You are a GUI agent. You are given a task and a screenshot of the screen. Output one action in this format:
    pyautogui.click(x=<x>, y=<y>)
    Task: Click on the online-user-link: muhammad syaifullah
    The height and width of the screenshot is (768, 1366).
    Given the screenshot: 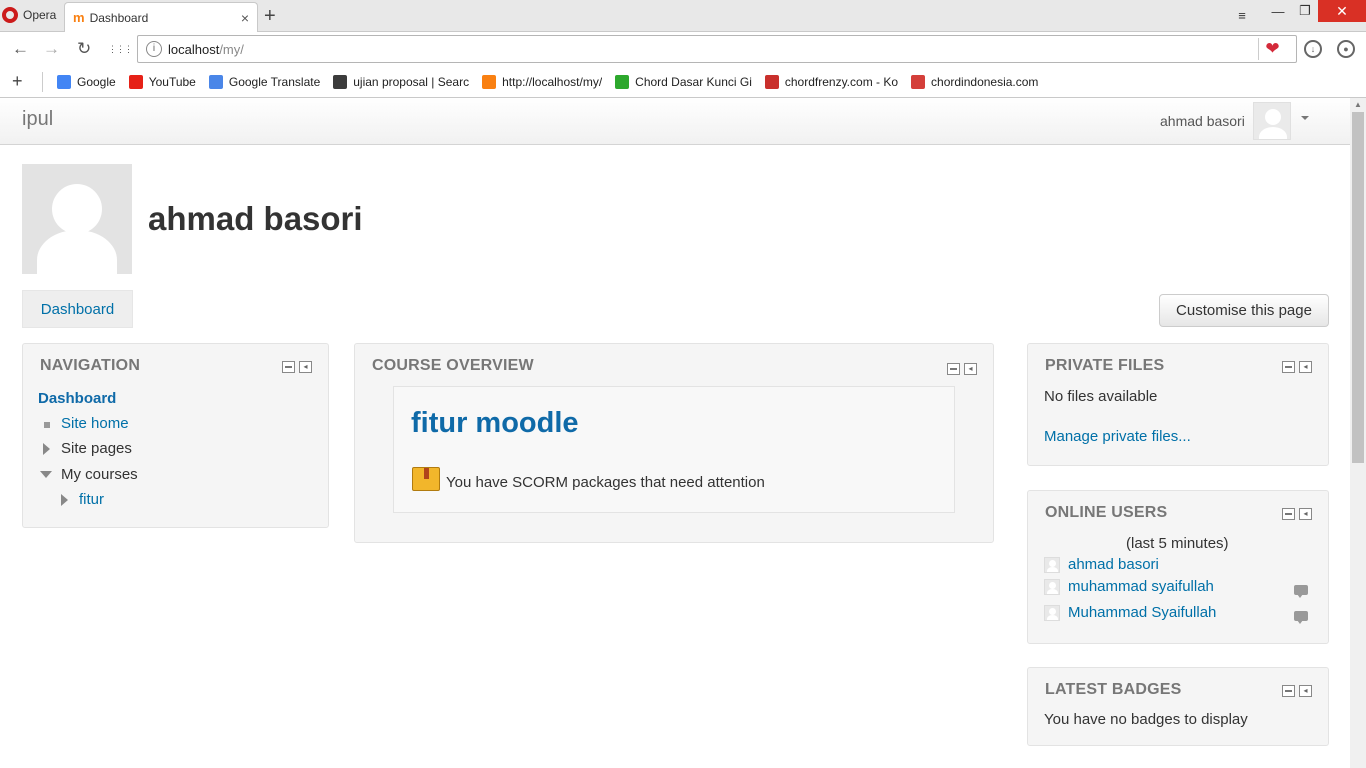 What is the action you would take?
    pyautogui.click(x=1141, y=586)
    